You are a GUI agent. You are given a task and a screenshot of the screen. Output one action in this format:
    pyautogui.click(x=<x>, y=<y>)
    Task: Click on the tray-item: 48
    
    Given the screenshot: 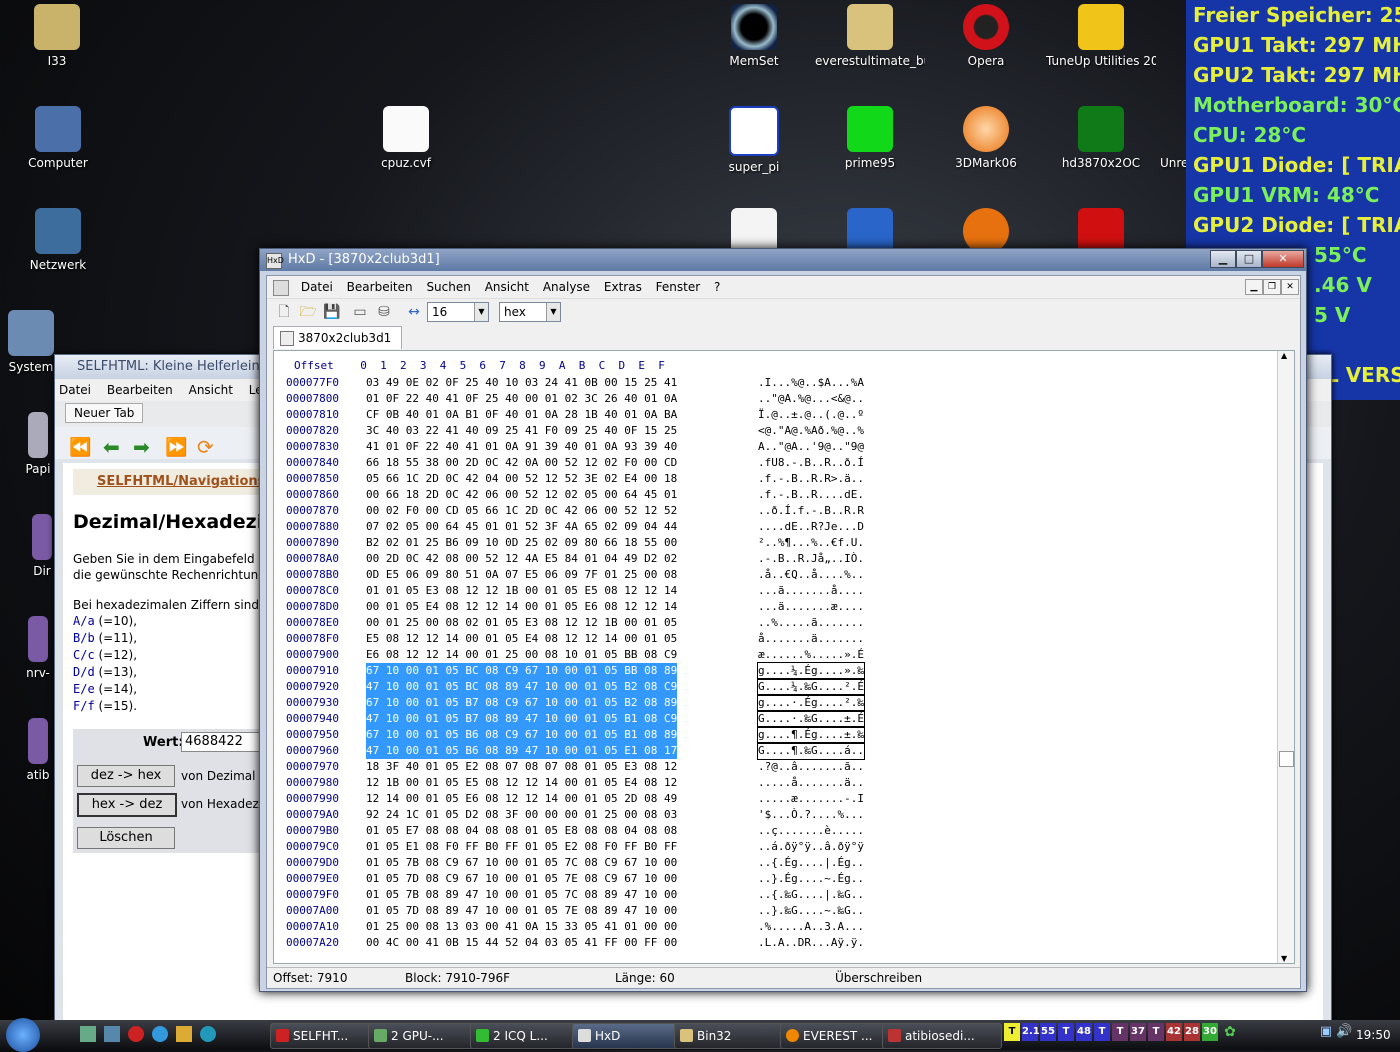 What is the action you would take?
    pyautogui.click(x=1084, y=1032)
    